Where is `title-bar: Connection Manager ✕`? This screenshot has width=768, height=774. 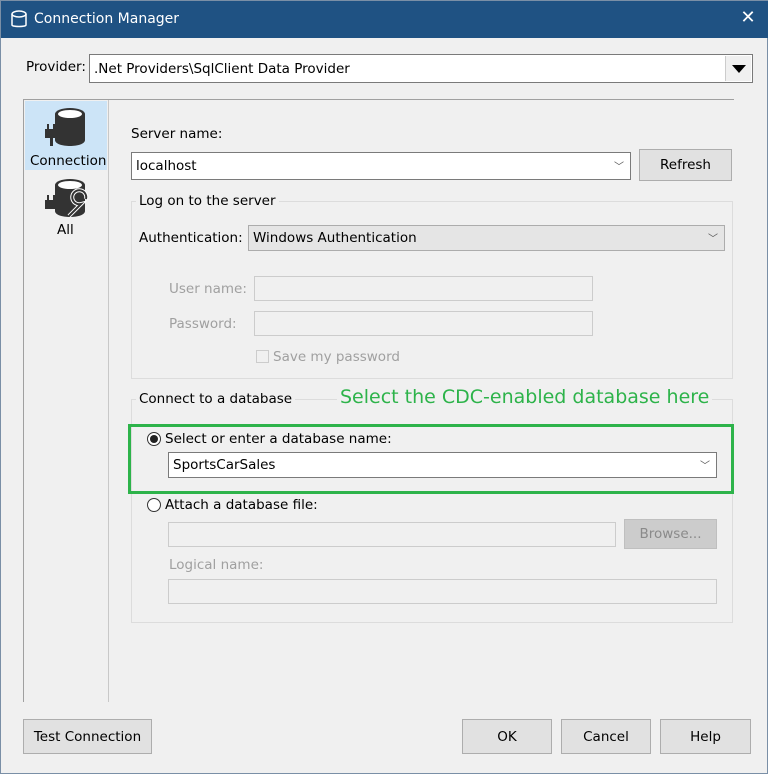
title-bar: Connection Manager ✕ is located at coordinates (384, 19).